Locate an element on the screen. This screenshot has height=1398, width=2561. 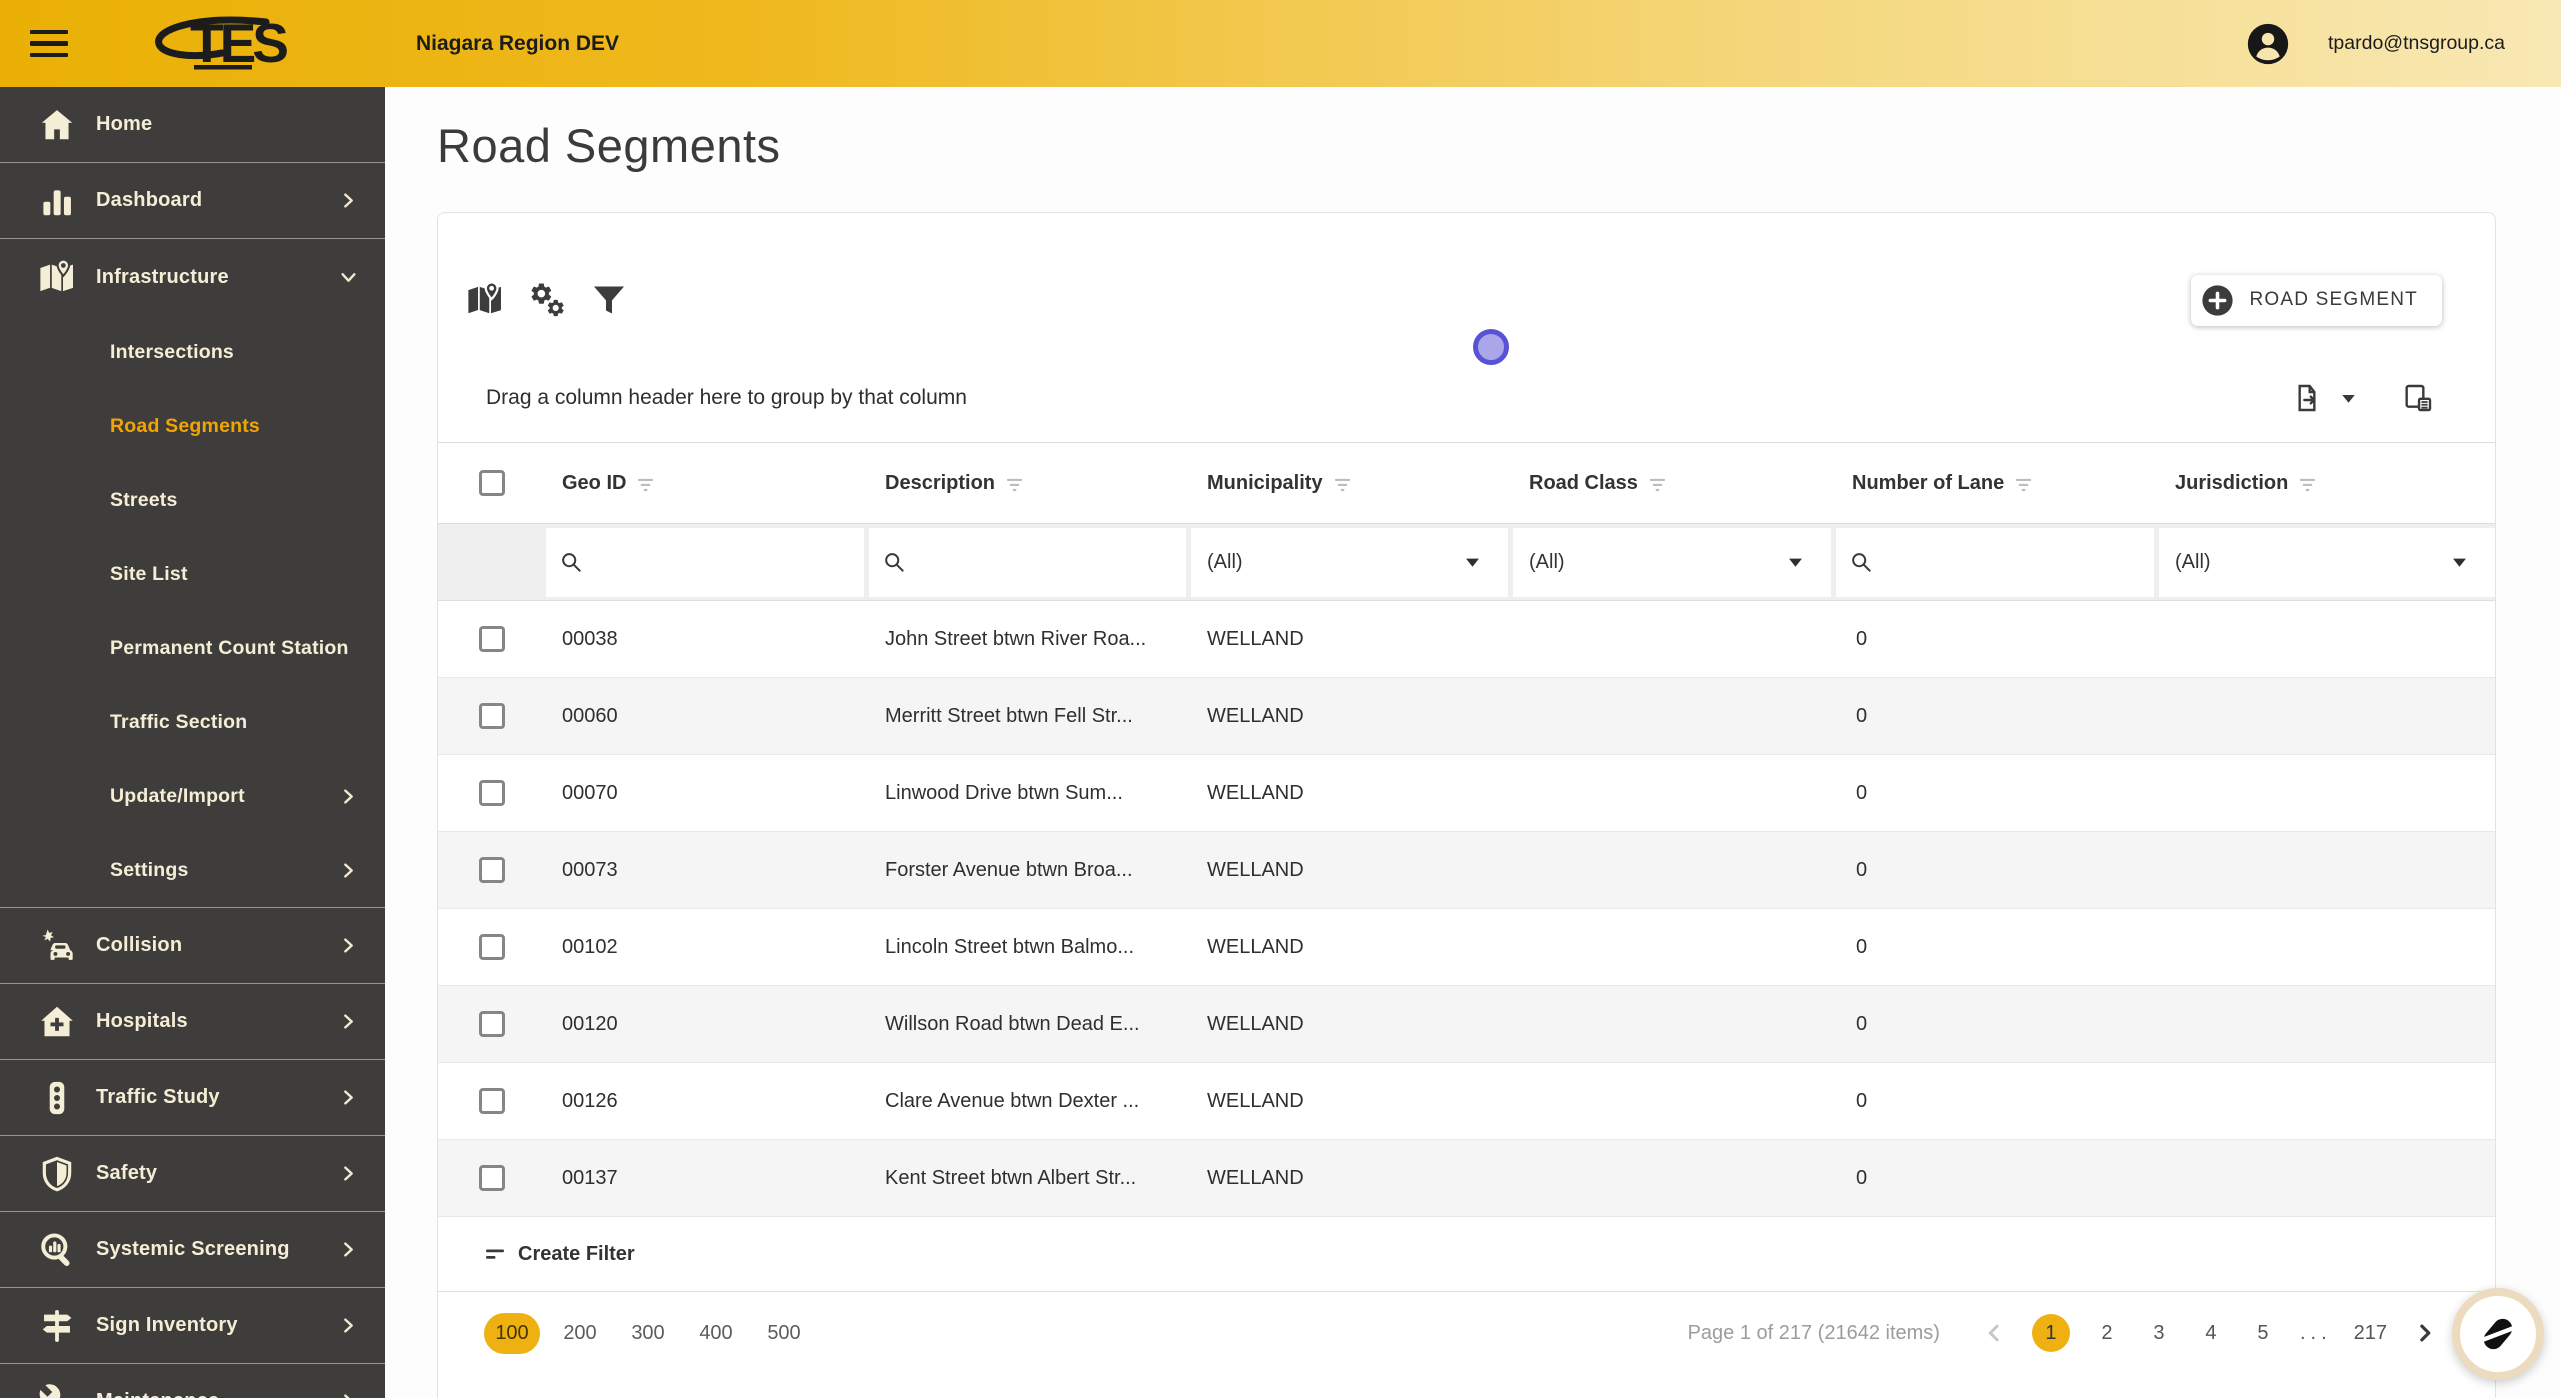
sidebar-item-safety: Safety is located at coordinates (192, 1174).